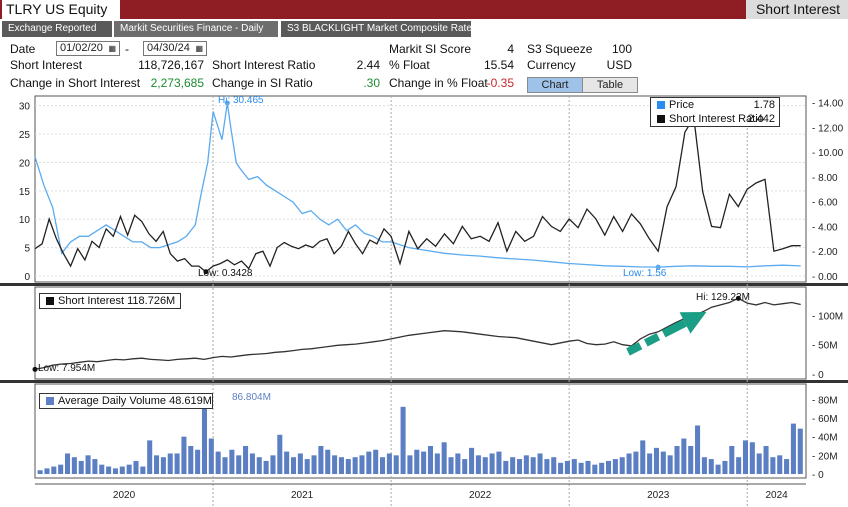 The image size is (848, 507). What do you see at coordinates (645, 273) in the screenshot?
I see `price-low-label: Low: 1.56` at bounding box center [645, 273].